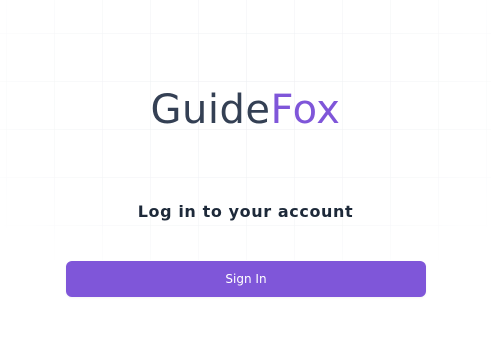 The height and width of the screenshot is (341, 491). I want to click on logo-text-fox: Fox, so click(305, 110).